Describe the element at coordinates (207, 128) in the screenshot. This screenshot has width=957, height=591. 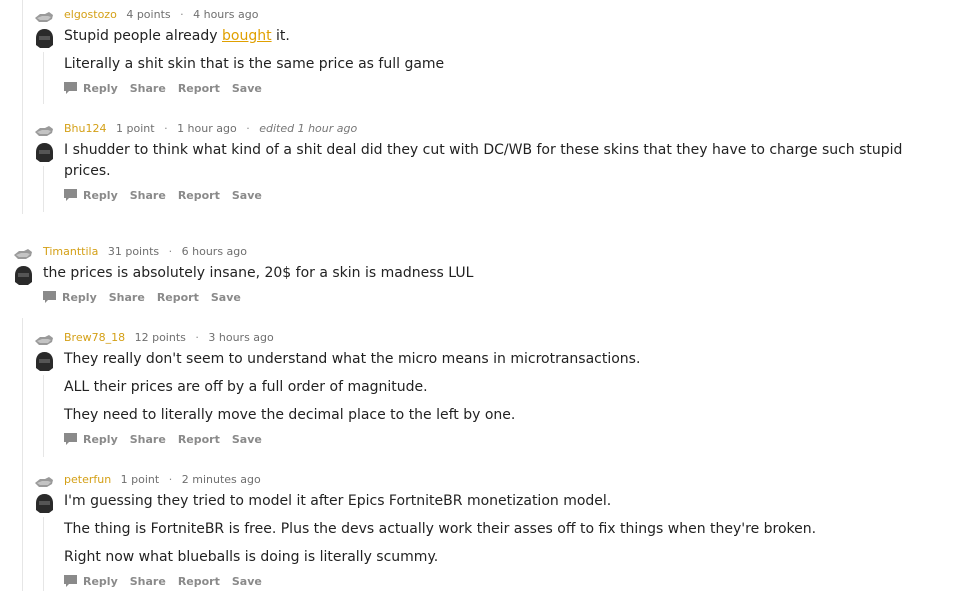
I see `timestamp-text: 1 hour ago` at that location.